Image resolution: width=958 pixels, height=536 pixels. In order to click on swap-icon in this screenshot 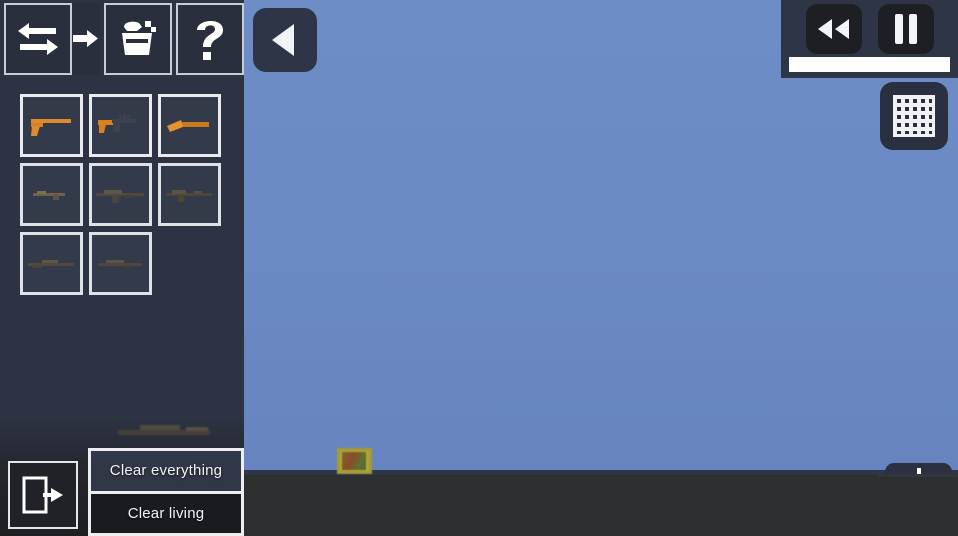, I will do `click(38, 39)`.